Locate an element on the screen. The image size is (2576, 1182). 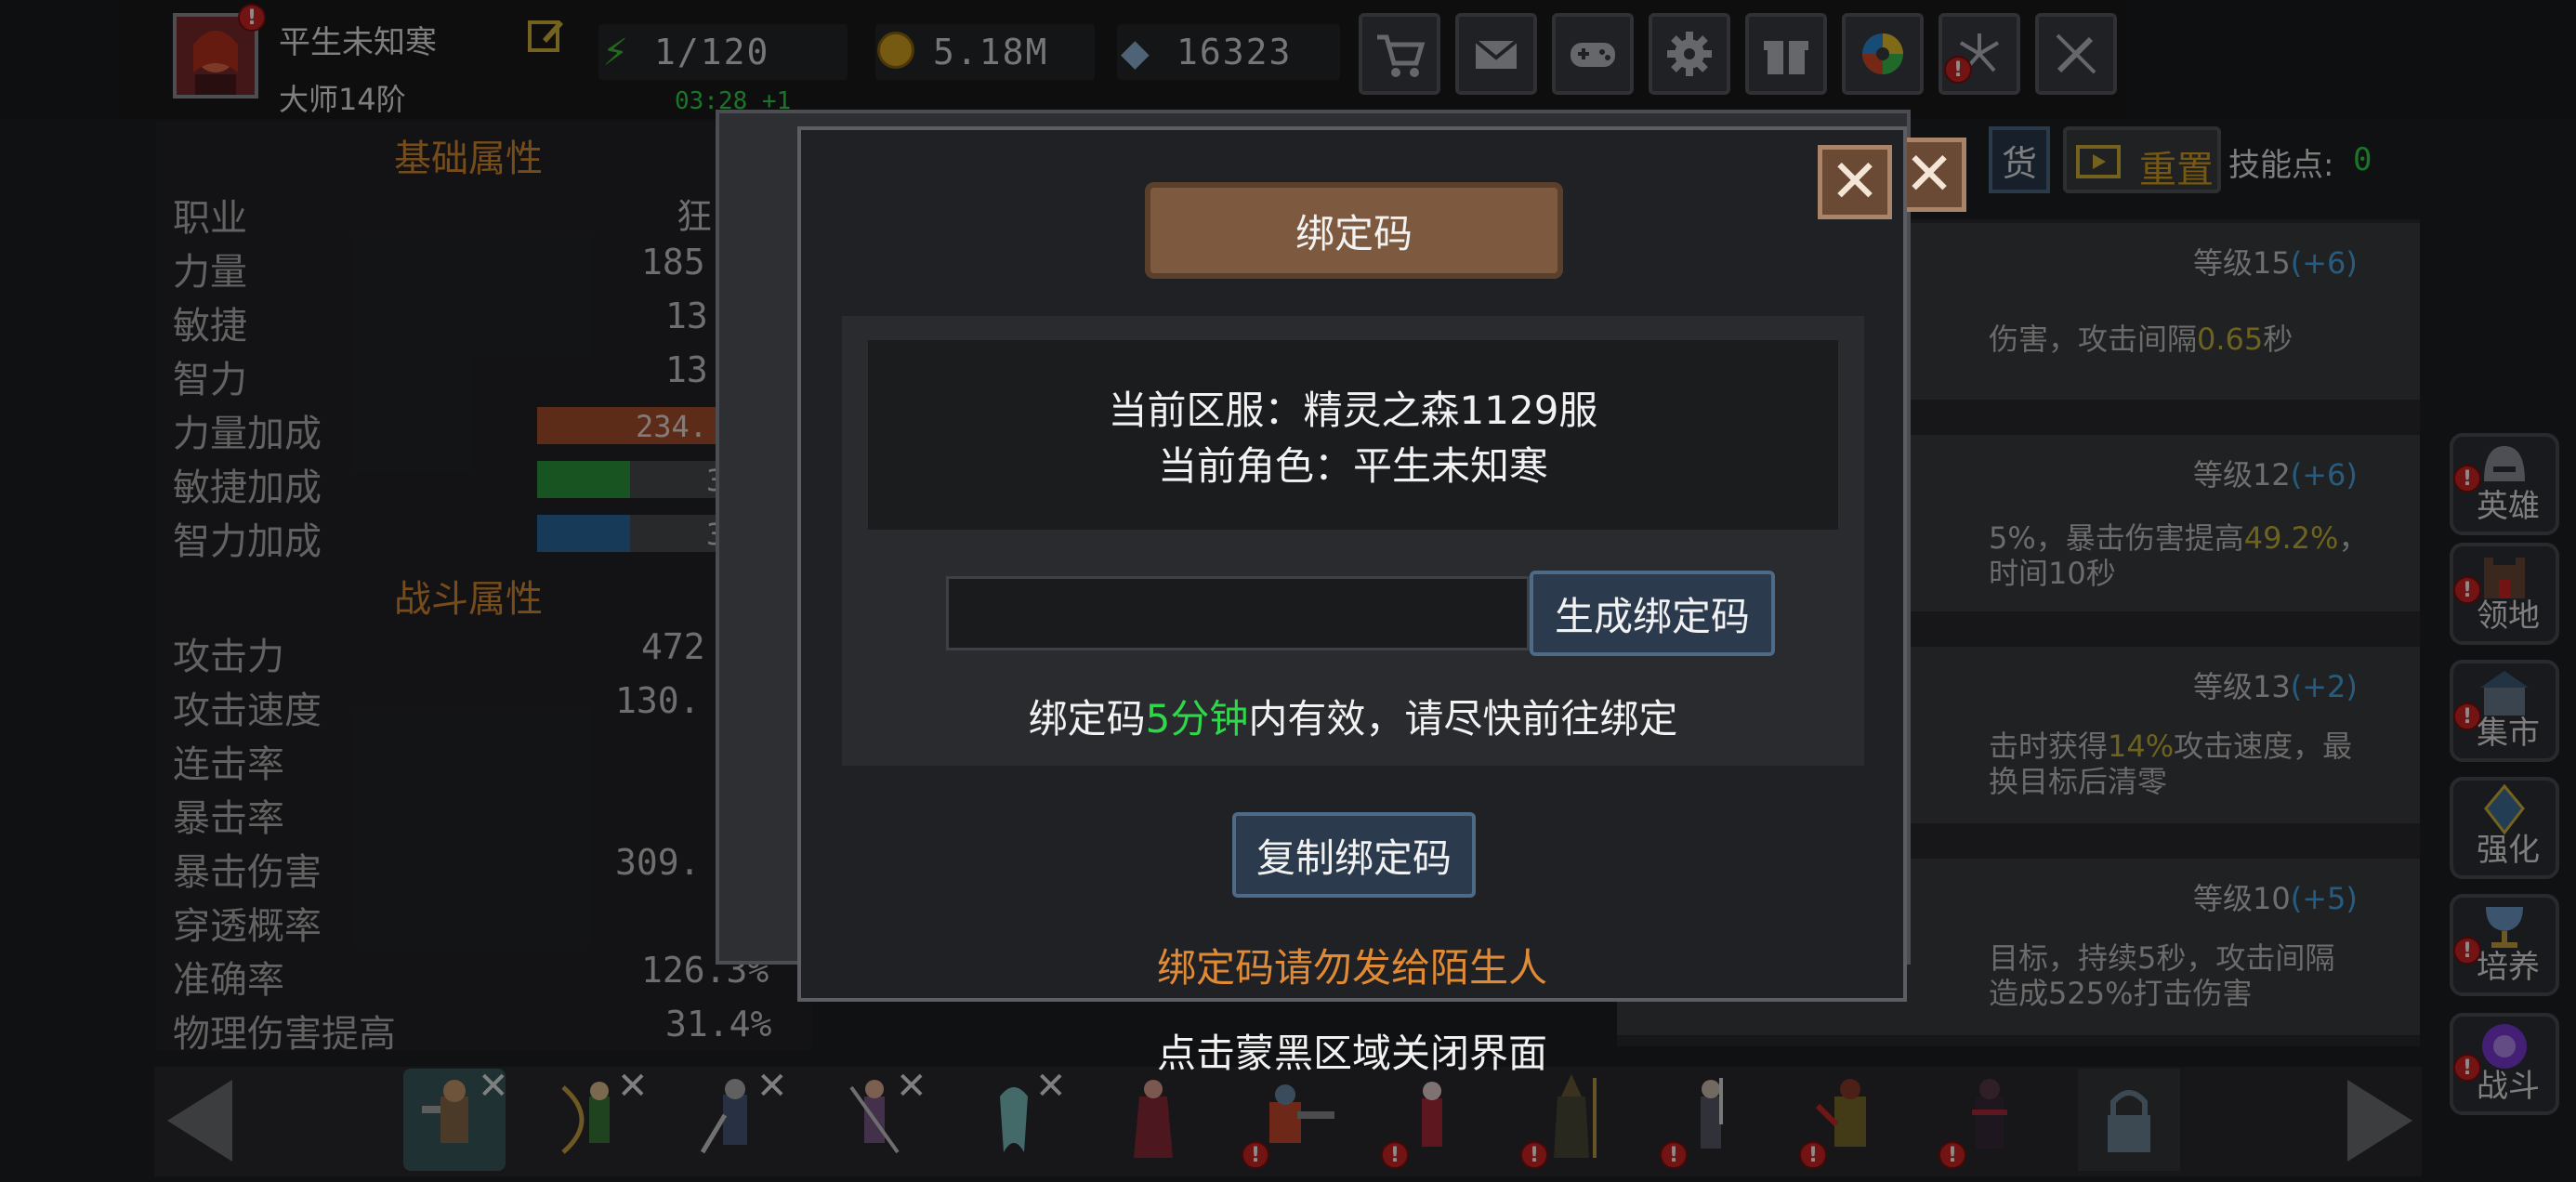
bind-code-input is located at coordinates (1238, 613).